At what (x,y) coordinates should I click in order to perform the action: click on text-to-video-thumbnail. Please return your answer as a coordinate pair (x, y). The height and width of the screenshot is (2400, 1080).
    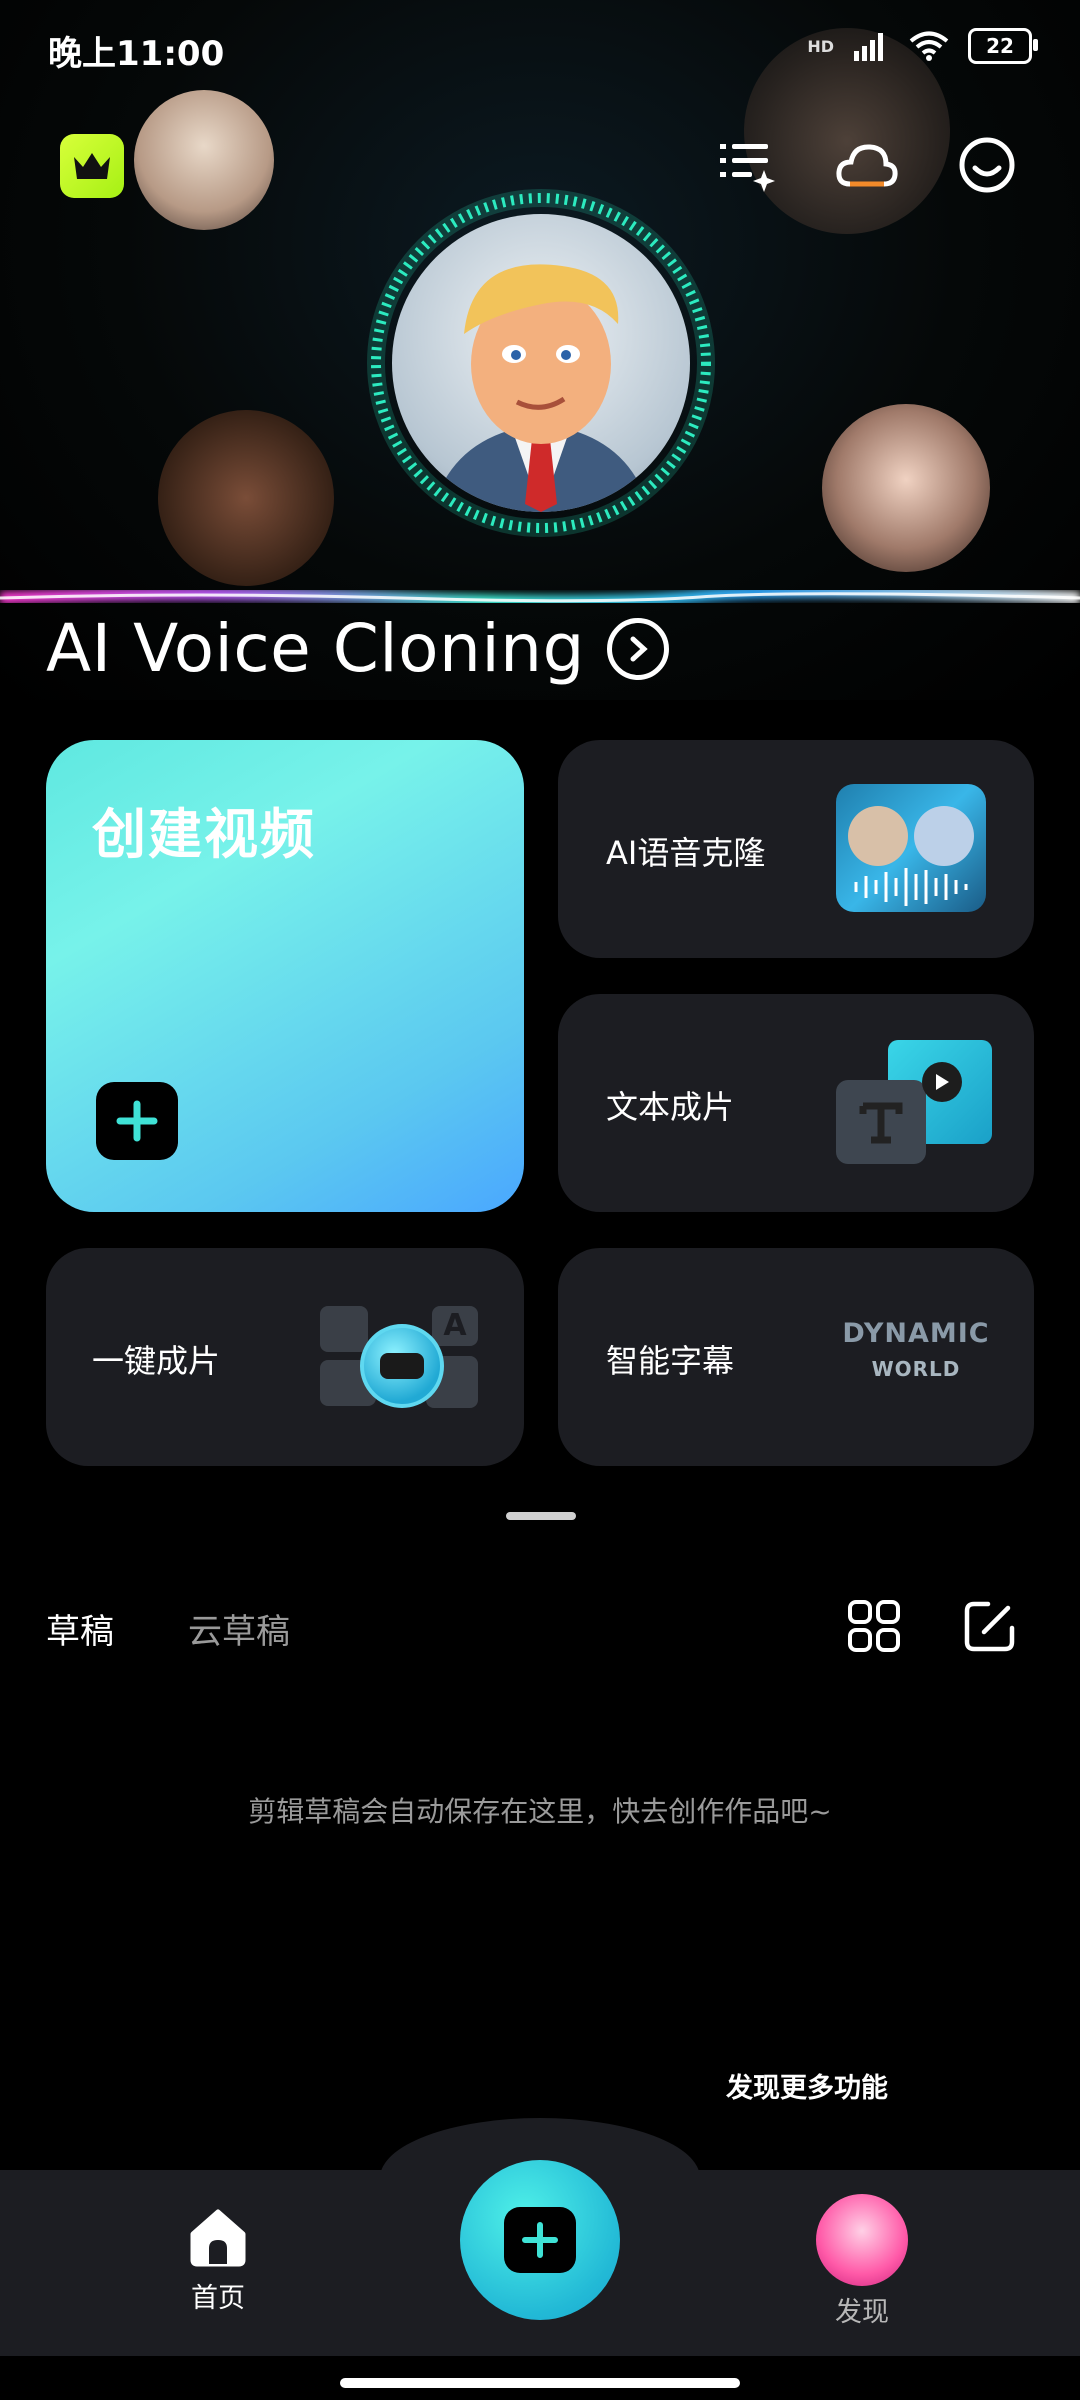
    Looking at the image, I should click on (916, 1105).